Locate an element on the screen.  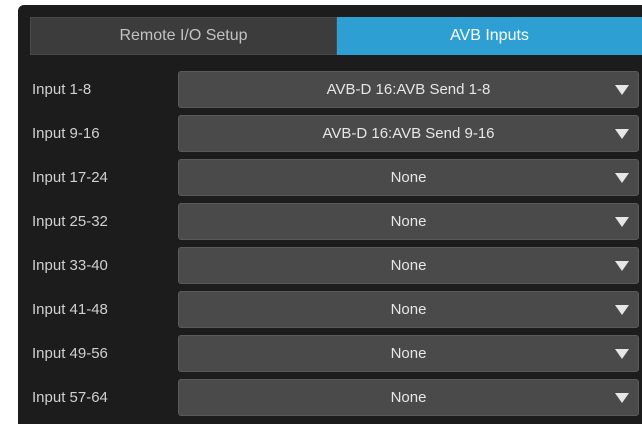
input-label: Input 41-48 is located at coordinates (70, 309).